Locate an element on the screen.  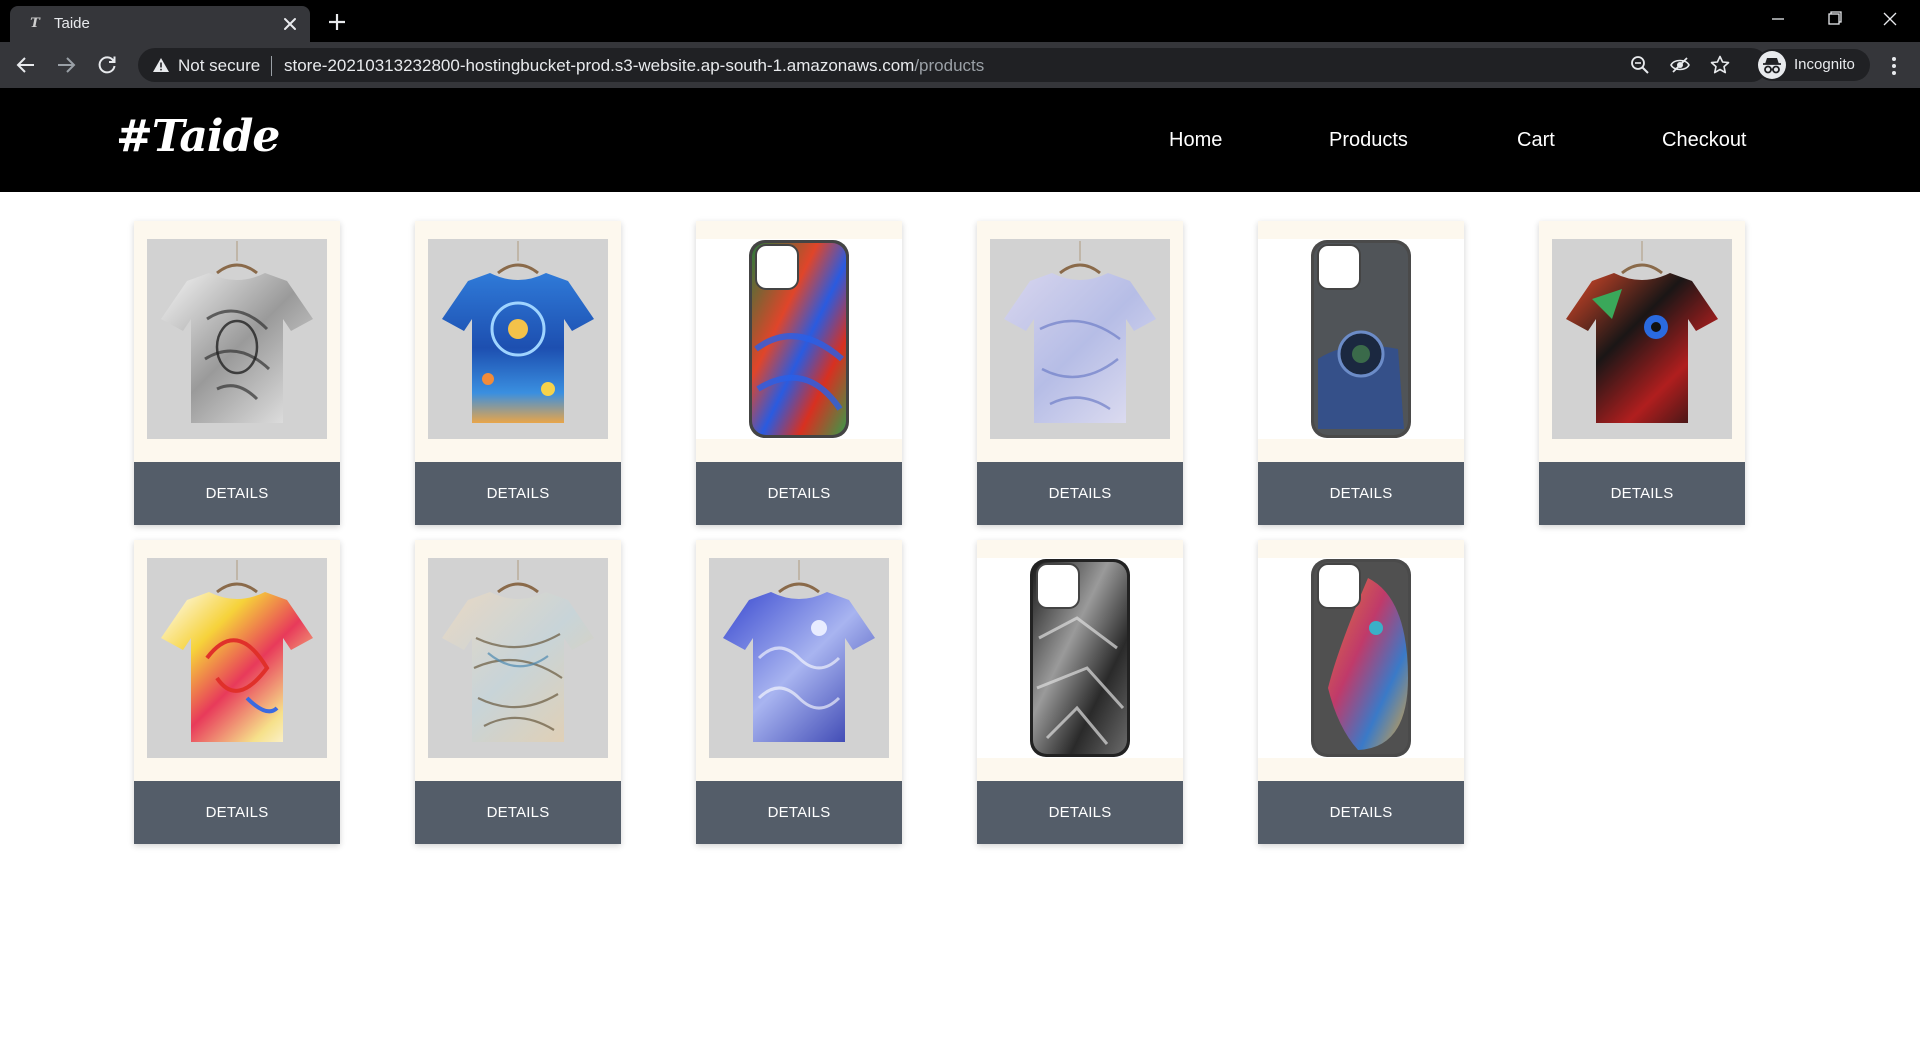
incognito-label: Incognito is located at coordinates (1824, 64).